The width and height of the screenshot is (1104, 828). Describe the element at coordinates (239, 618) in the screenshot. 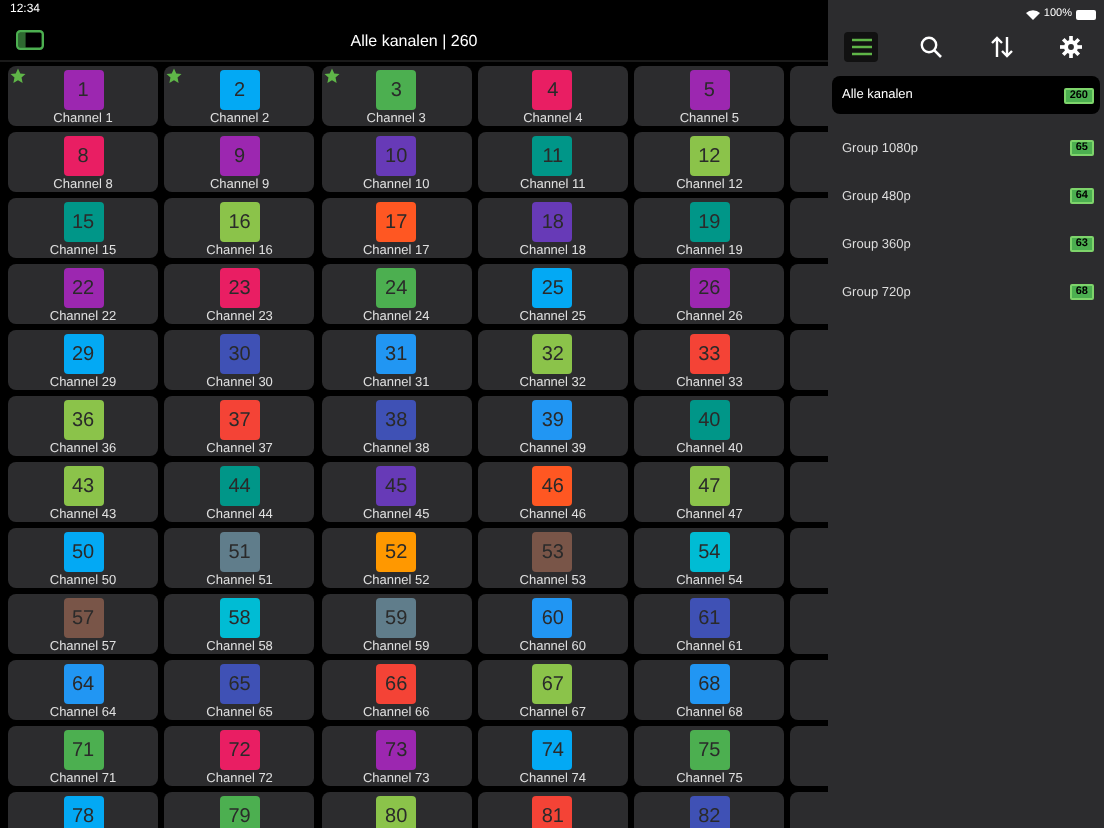

I see `channel-number: 58` at that location.